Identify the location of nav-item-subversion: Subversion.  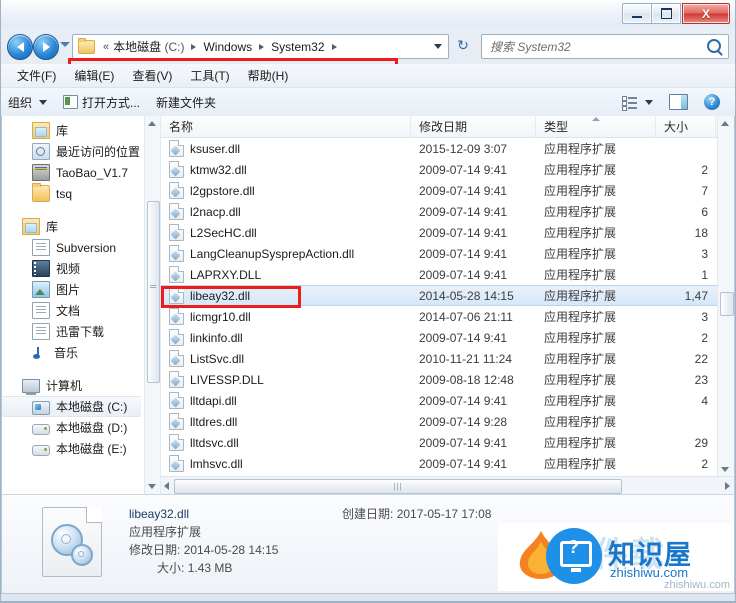
(81, 247).